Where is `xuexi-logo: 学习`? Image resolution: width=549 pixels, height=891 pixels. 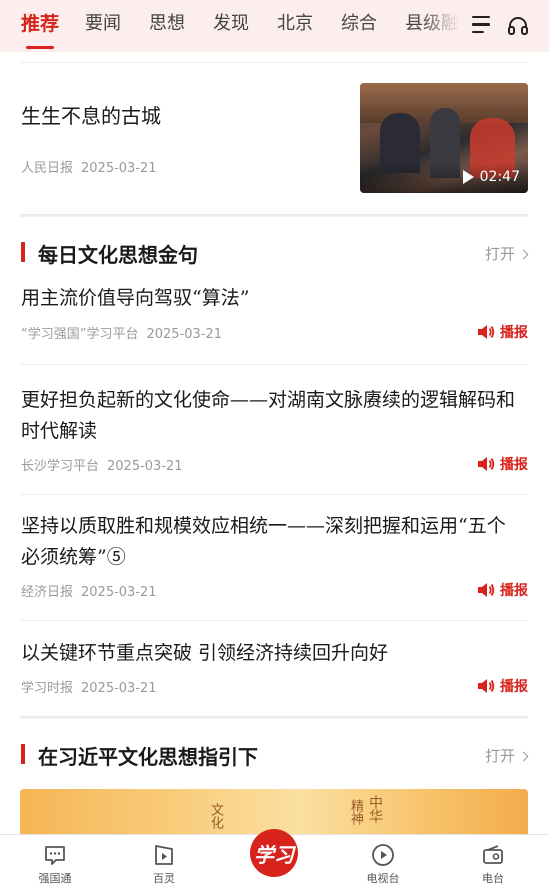
xuexi-logo: 学习 is located at coordinates (274, 853).